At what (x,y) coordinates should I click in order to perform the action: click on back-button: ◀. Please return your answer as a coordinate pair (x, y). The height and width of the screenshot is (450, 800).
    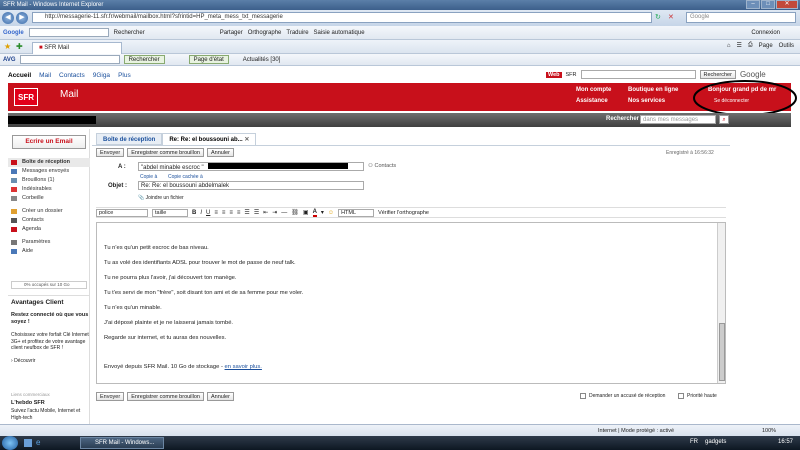
    Looking at the image, I should click on (8, 18).